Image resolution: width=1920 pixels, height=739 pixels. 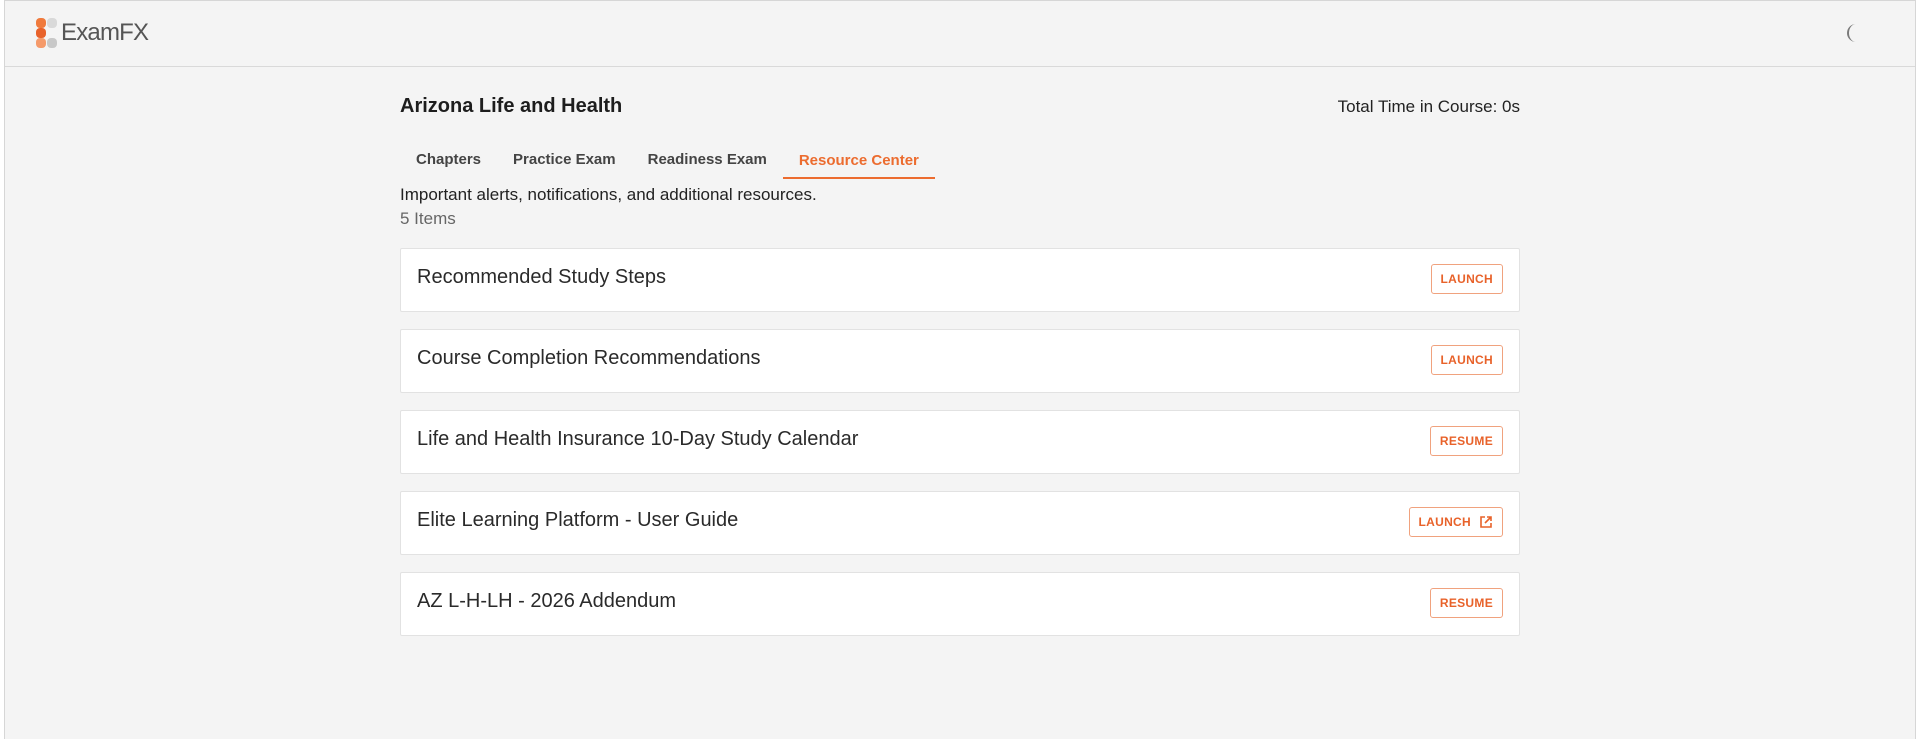 What do you see at coordinates (1486, 522) in the screenshot?
I see `external-link-icon` at bounding box center [1486, 522].